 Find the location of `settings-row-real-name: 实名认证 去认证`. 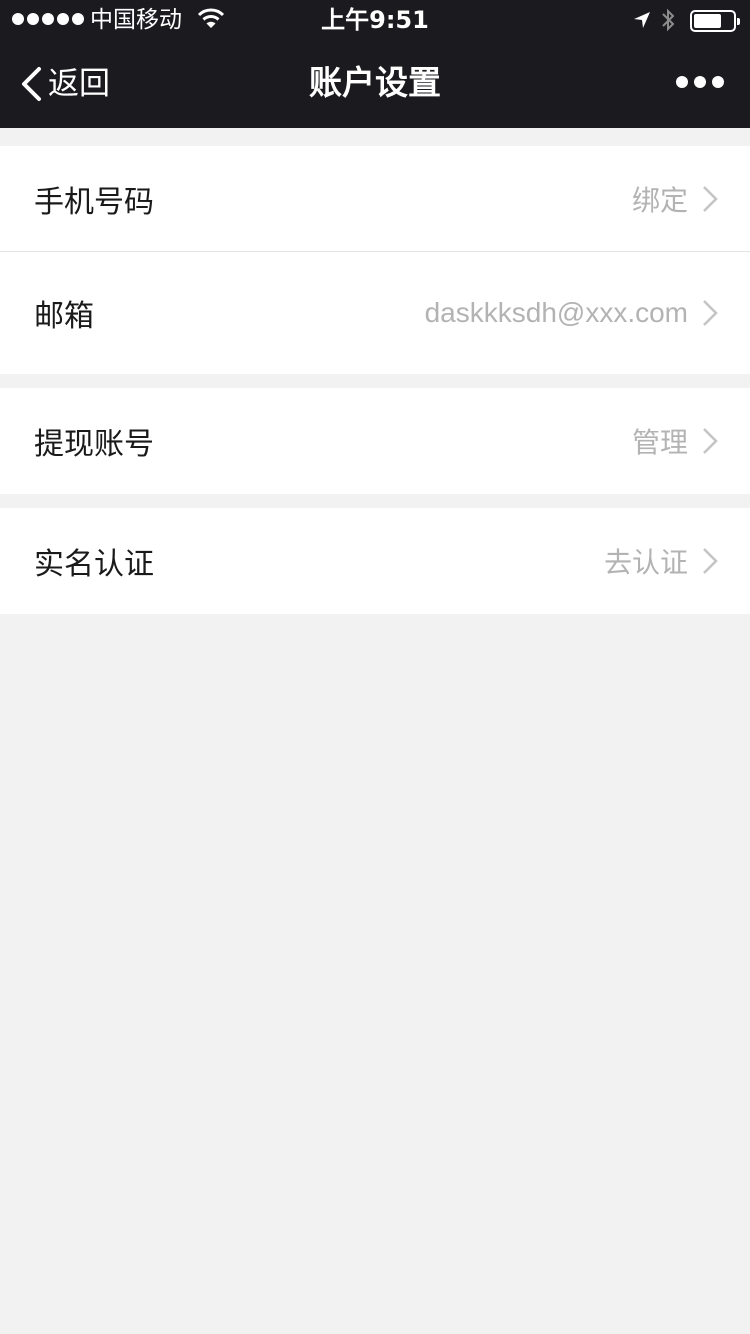

settings-row-real-name: 实名认证 去认证 is located at coordinates (375, 561).